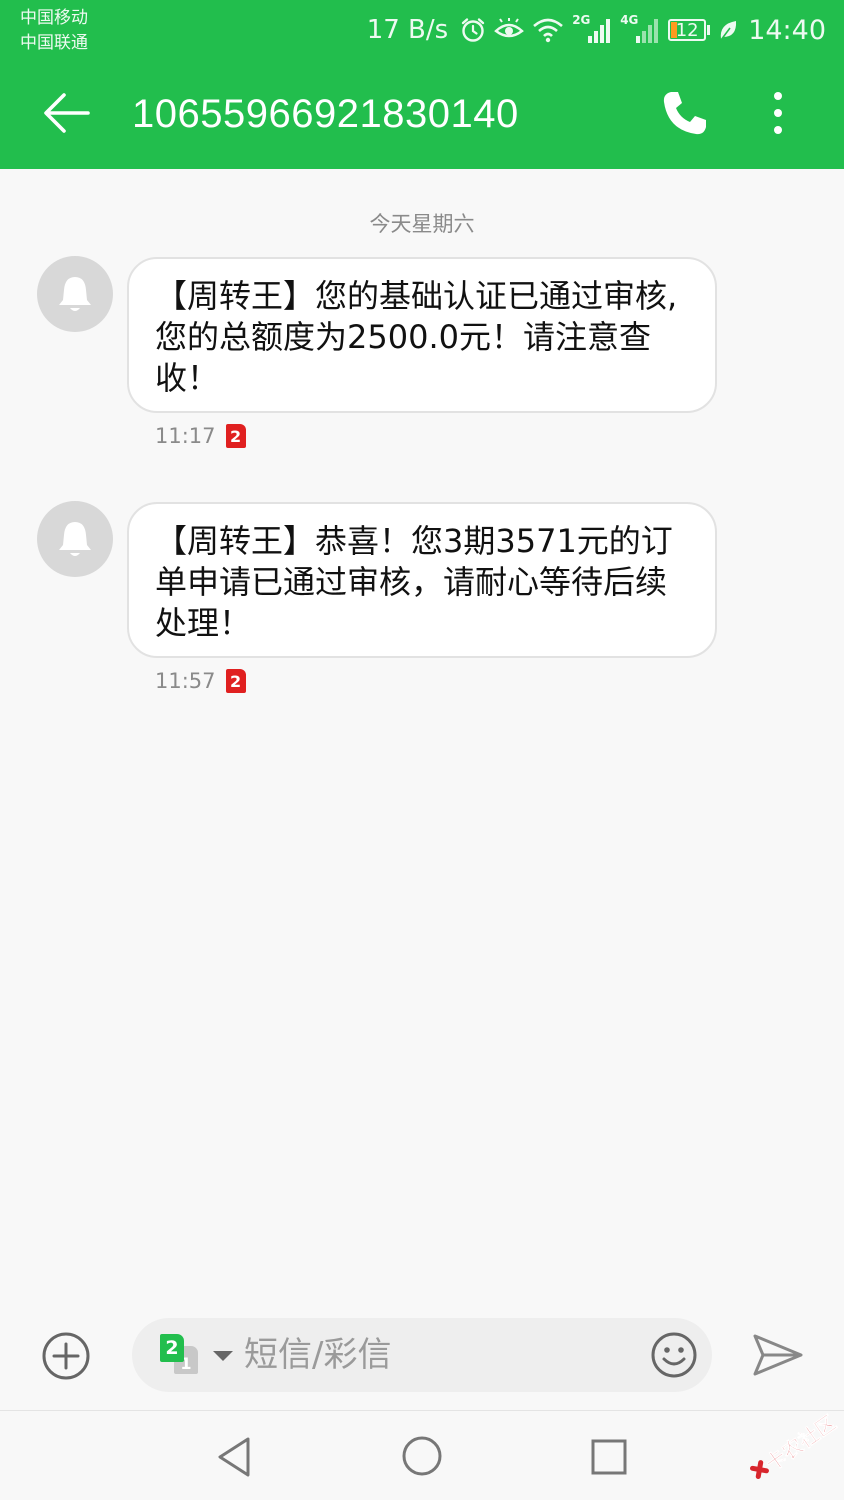  What do you see at coordinates (185, 436) in the screenshot?
I see `message-time: 11:17` at bounding box center [185, 436].